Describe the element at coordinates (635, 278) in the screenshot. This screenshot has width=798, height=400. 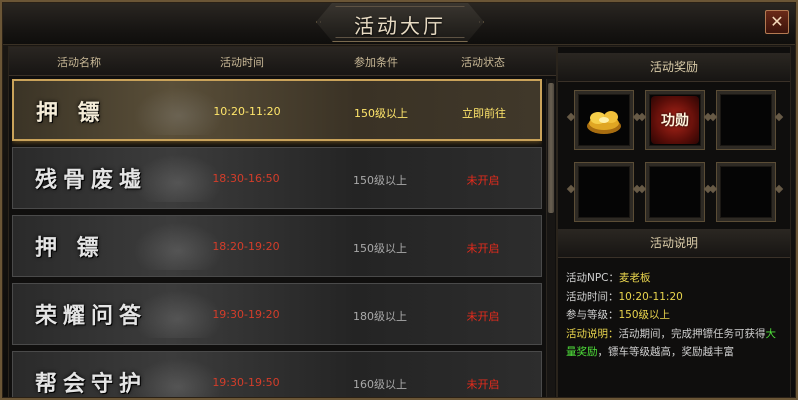
I see `npc-value: 麦老板` at that location.